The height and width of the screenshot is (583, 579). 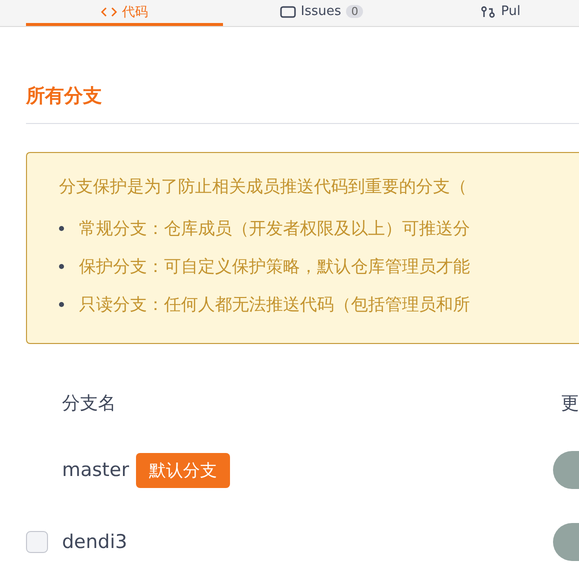 I want to click on column-header: 分支名, so click(x=89, y=403).